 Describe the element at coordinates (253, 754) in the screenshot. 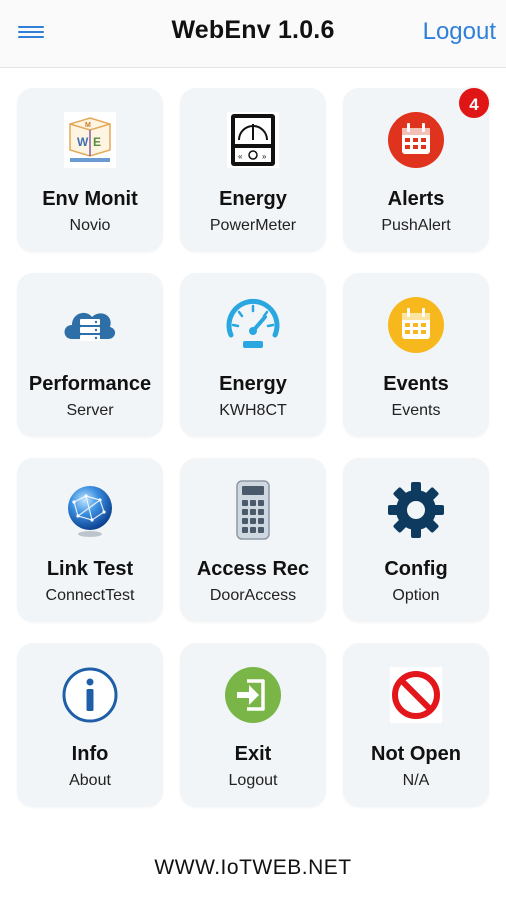

I see `tile-title: Exit` at that location.